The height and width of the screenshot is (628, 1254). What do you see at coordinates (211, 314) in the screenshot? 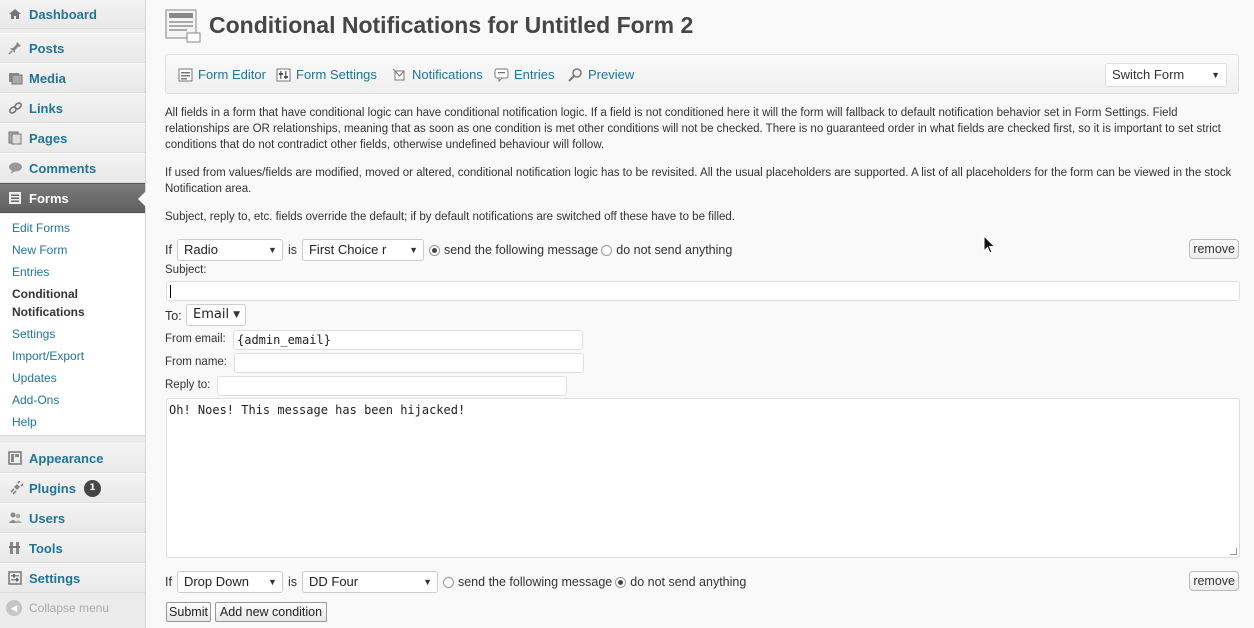
I see `selected-value: Email` at bounding box center [211, 314].